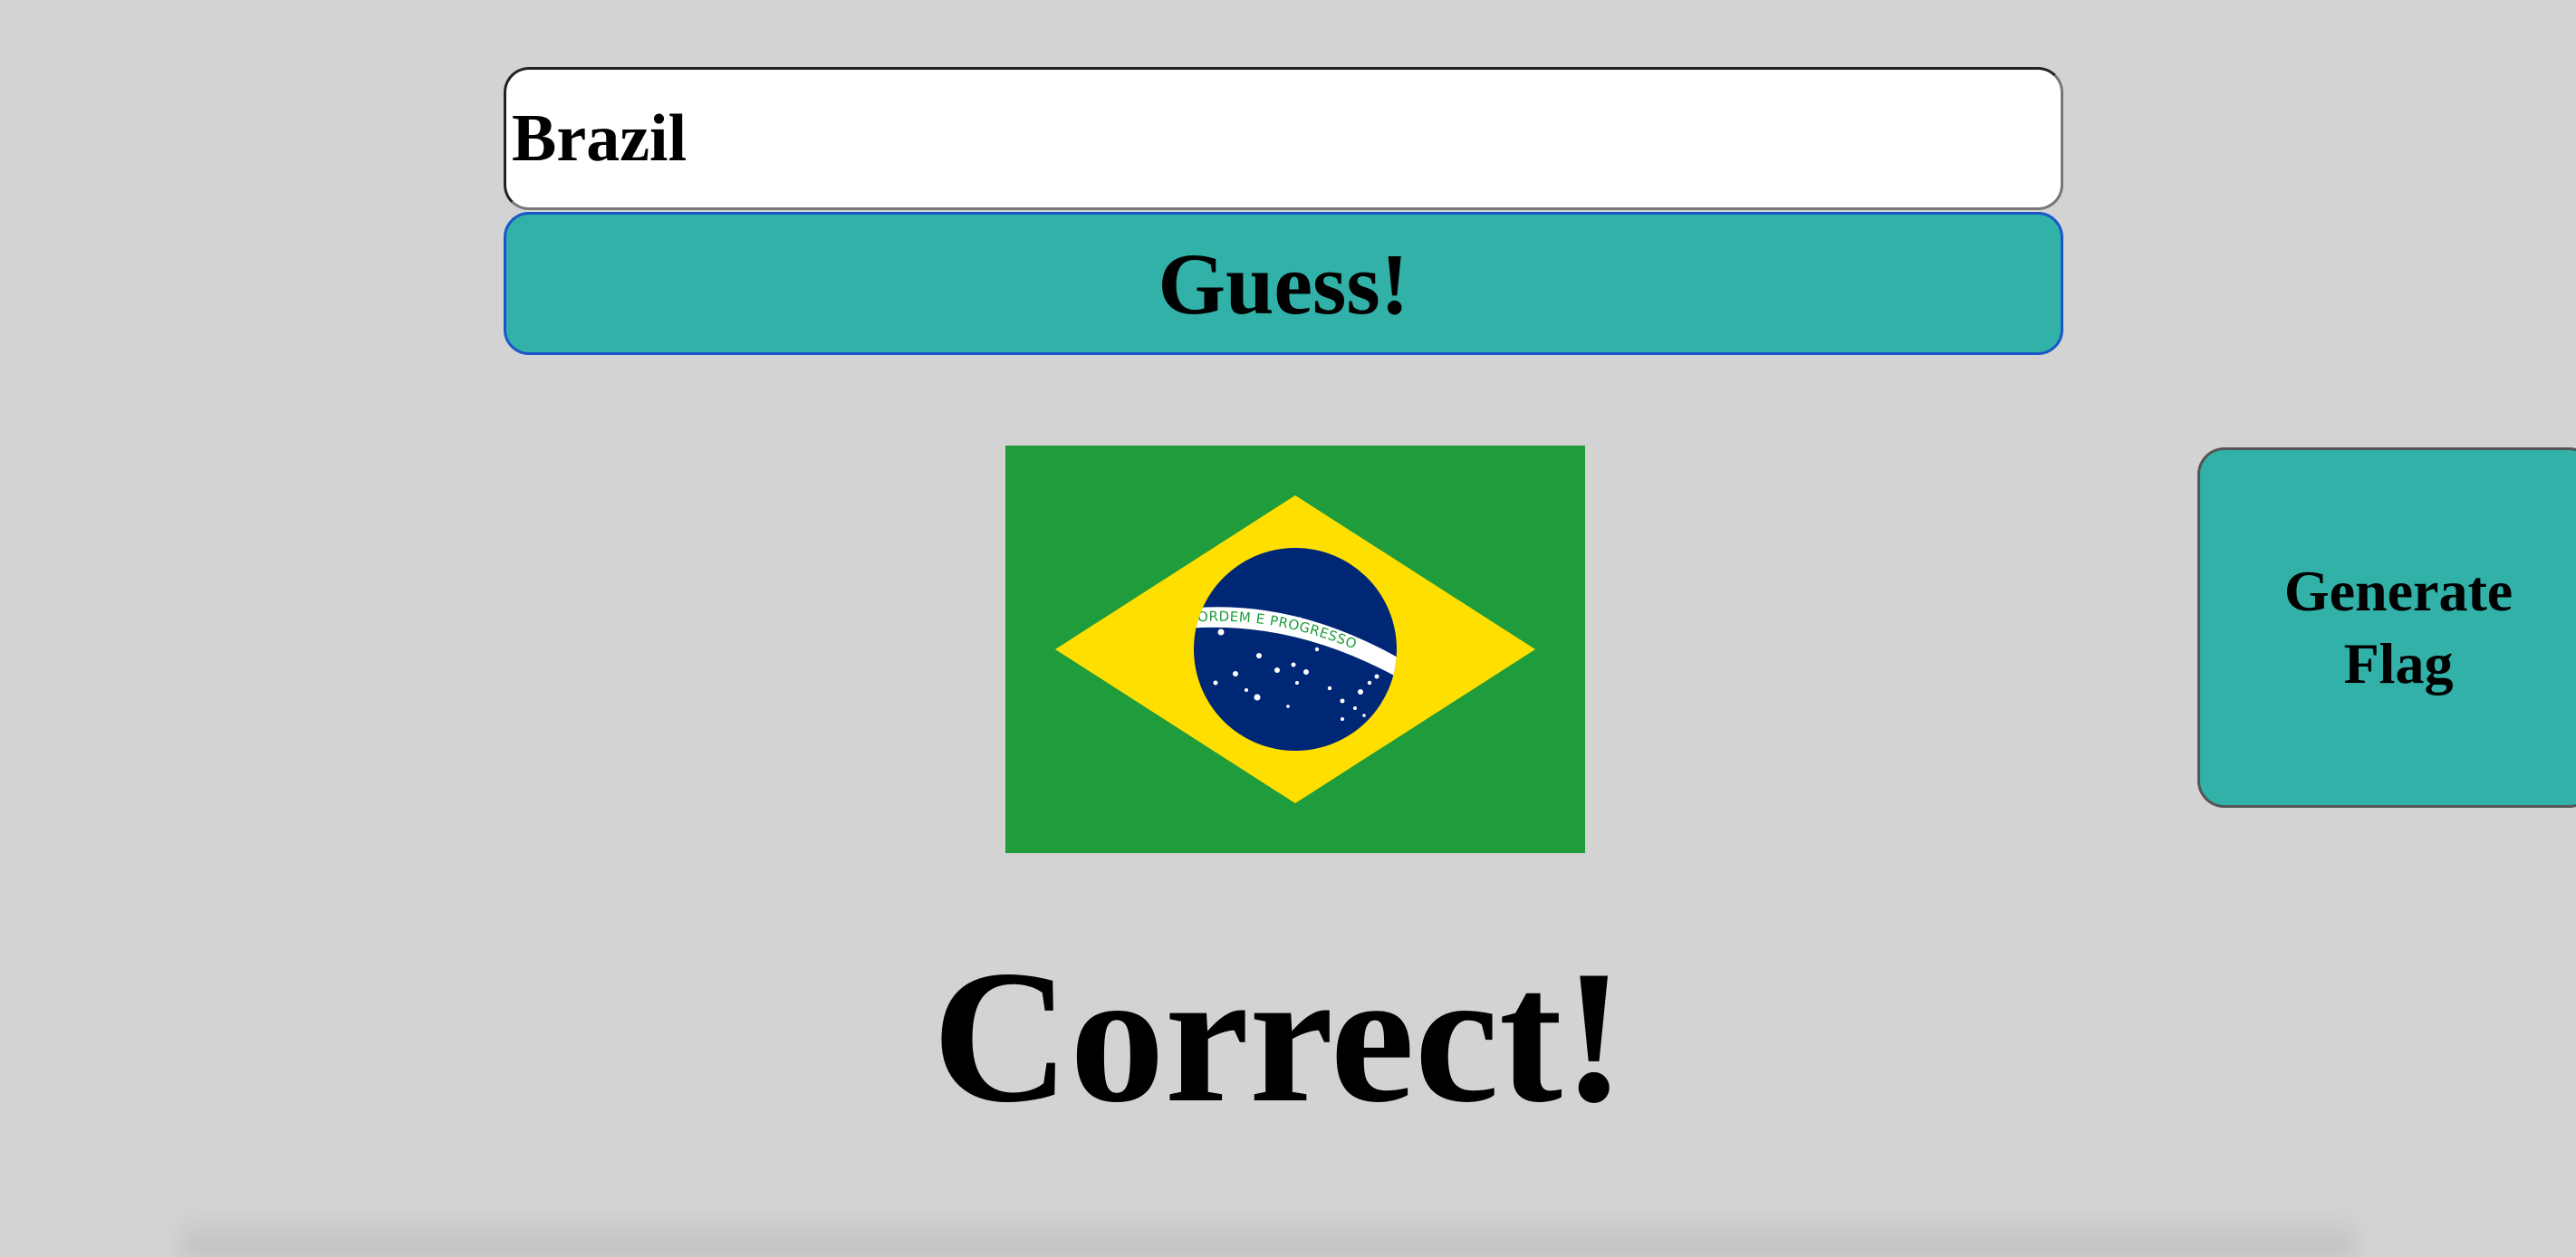  Describe the element at coordinates (1279, 1037) in the screenshot. I see `result-message: Correct!` at that location.